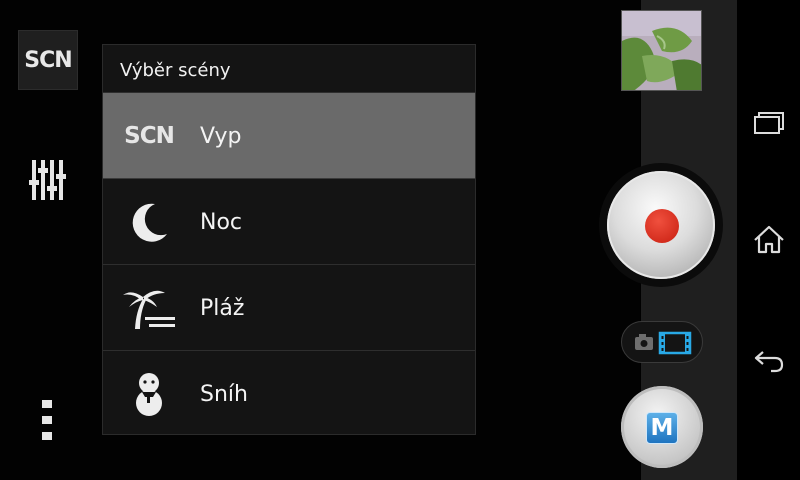 The width and height of the screenshot is (800, 480). What do you see at coordinates (224, 394) in the screenshot?
I see `scene-option-label: Sníh` at bounding box center [224, 394].